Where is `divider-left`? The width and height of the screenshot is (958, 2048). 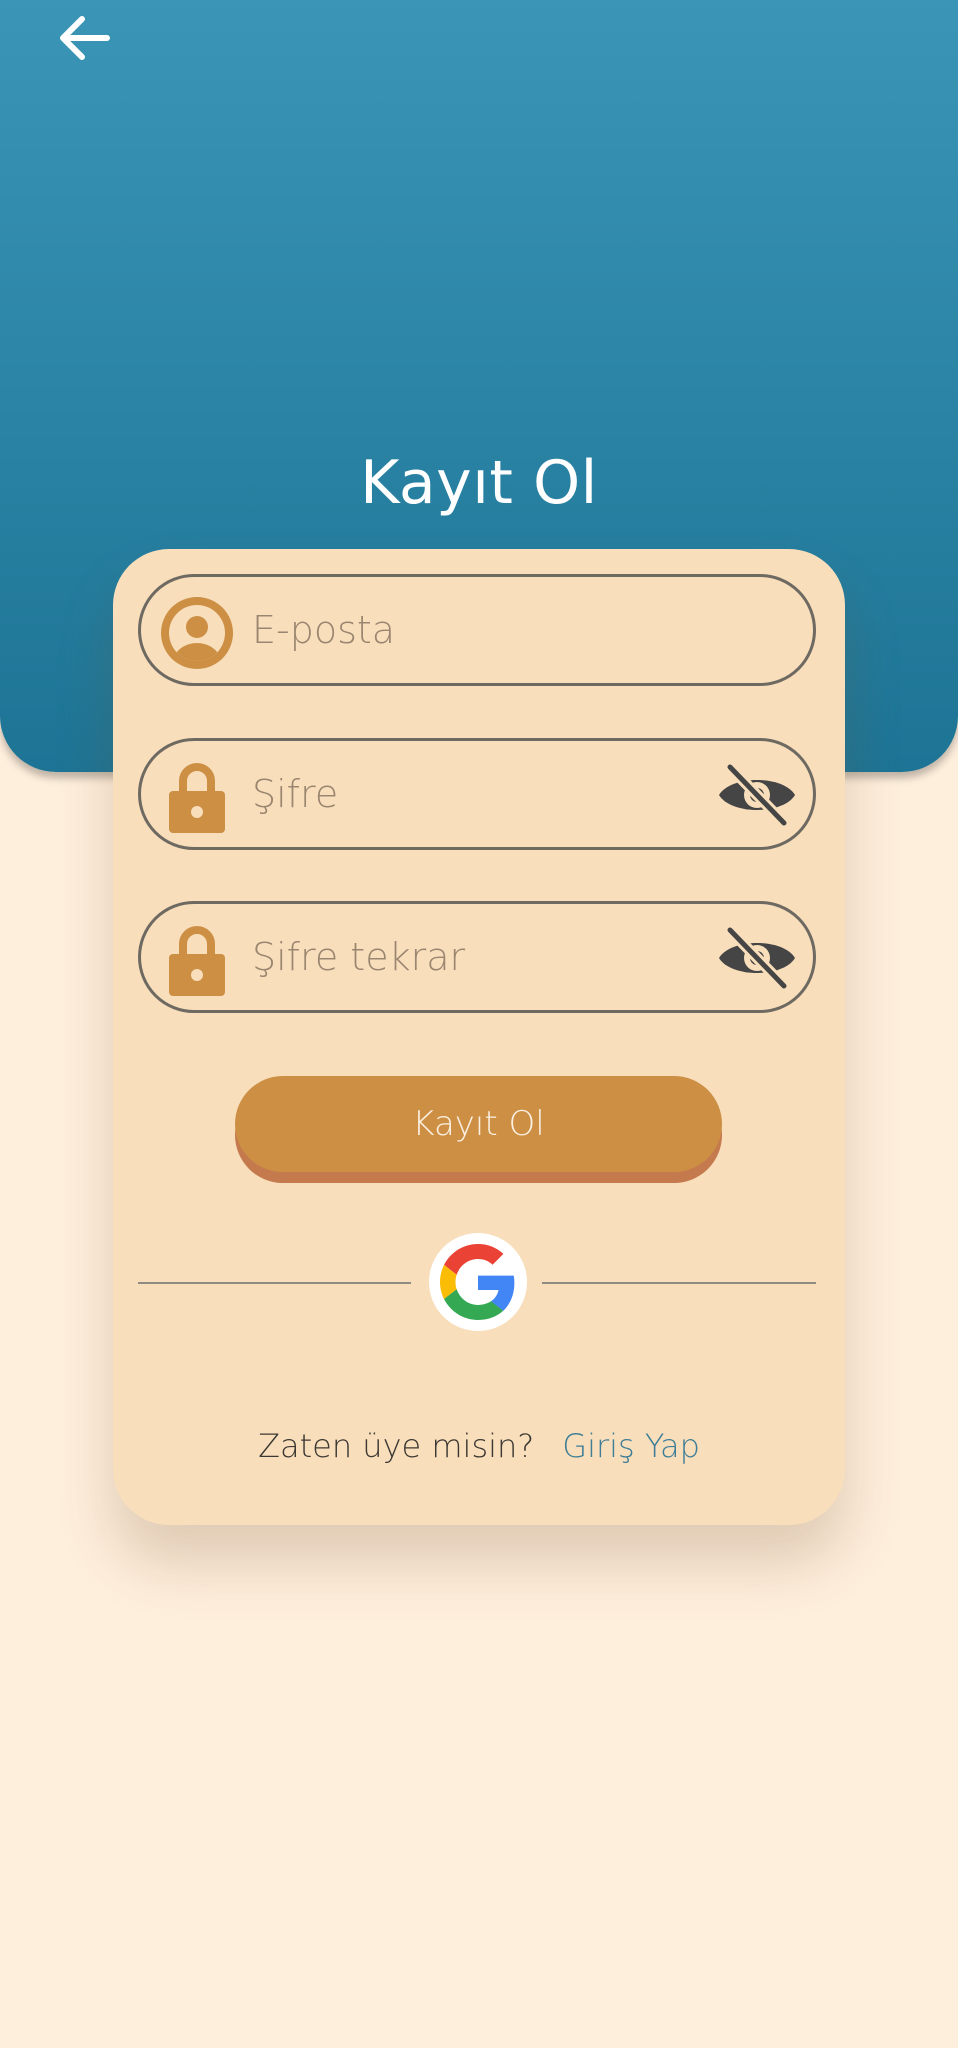
divider-left is located at coordinates (274, 1283).